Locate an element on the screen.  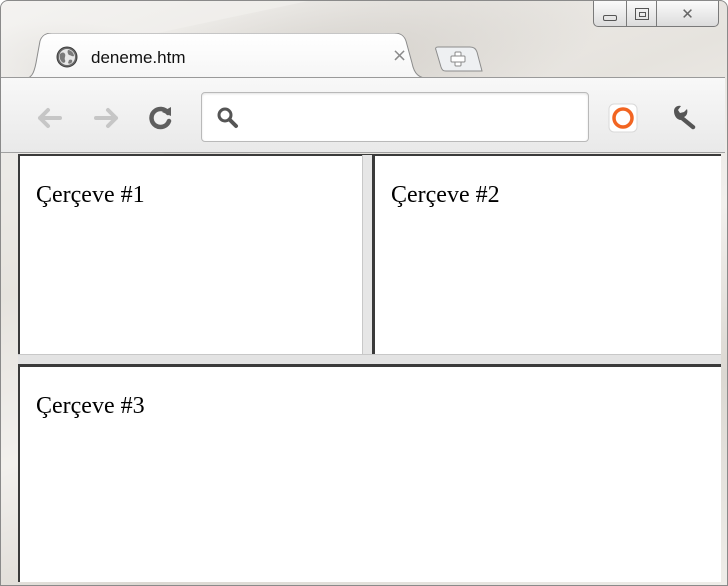
minimize-icon is located at coordinates (610, 17).